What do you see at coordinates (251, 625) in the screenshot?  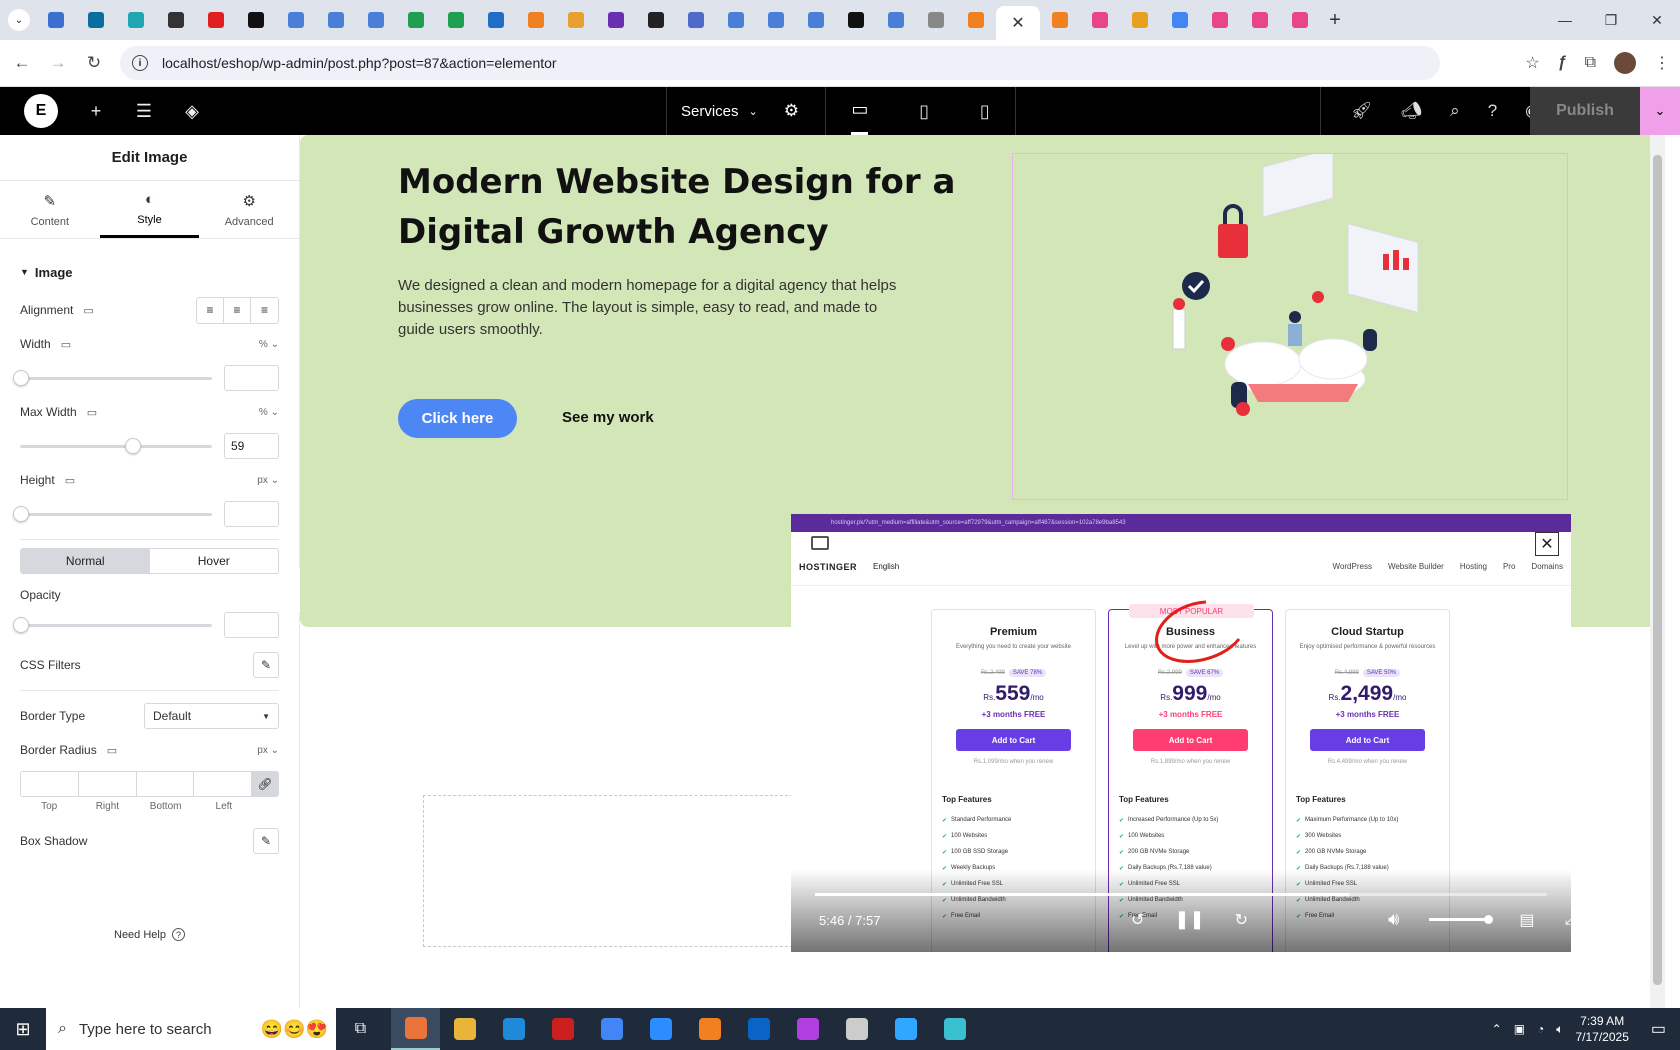 I see `opacity-input` at bounding box center [251, 625].